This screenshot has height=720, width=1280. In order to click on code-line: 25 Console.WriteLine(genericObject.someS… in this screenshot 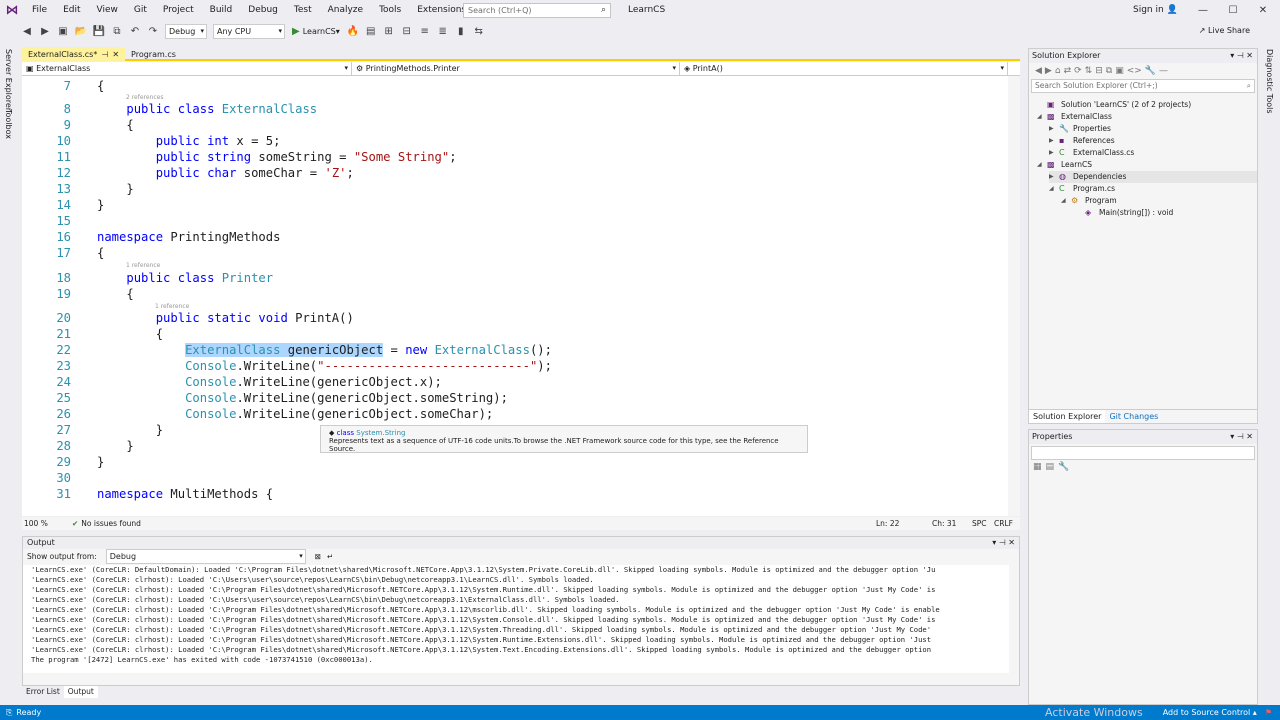, I will do `click(515, 398)`.